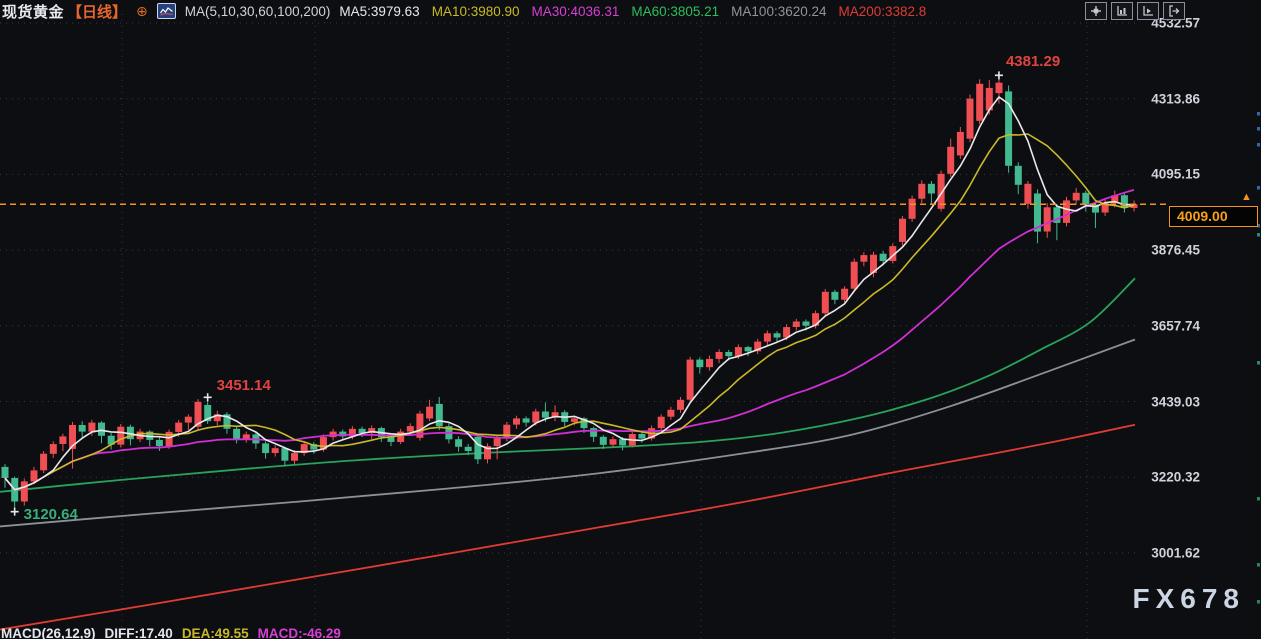 The image size is (1261, 639). What do you see at coordinates (1175, 477) in the screenshot?
I see `axis-tick-label: 3220.32` at bounding box center [1175, 477].